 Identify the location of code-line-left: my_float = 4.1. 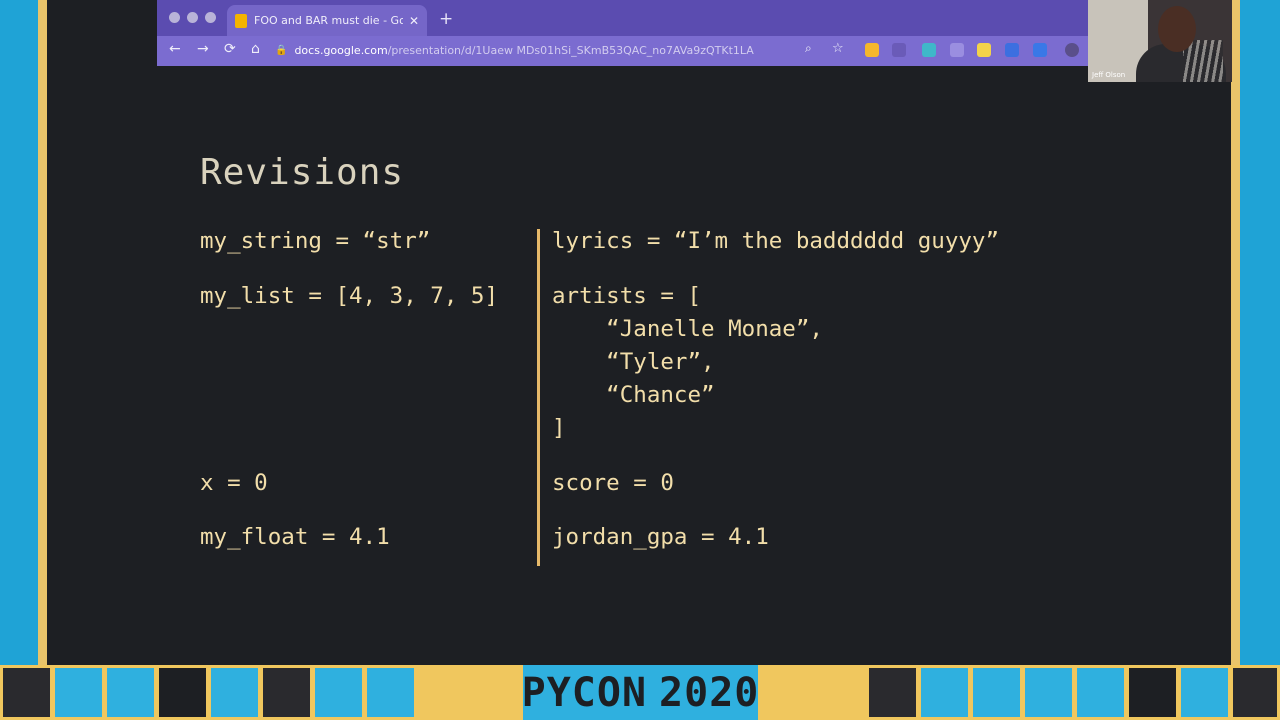
(295, 537).